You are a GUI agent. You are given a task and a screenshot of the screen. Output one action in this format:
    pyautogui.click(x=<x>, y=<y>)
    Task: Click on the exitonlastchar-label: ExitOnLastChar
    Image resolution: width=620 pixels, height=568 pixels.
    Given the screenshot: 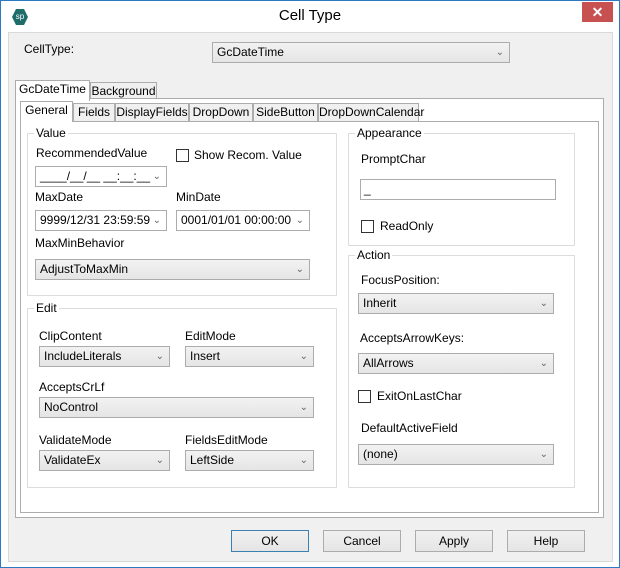 What is the action you would take?
    pyautogui.click(x=419, y=396)
    